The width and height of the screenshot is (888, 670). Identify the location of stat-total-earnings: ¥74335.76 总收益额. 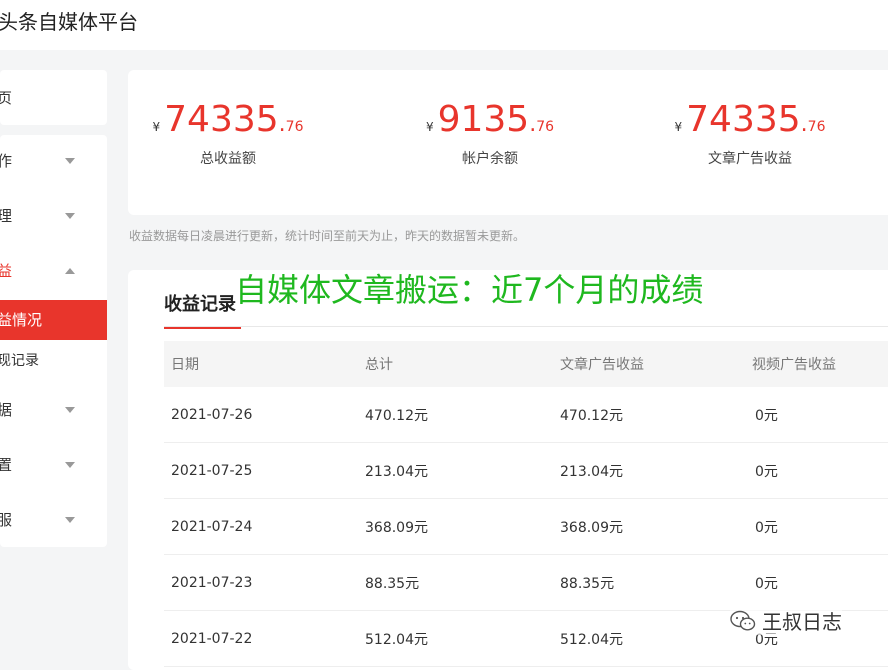
(228, 133).